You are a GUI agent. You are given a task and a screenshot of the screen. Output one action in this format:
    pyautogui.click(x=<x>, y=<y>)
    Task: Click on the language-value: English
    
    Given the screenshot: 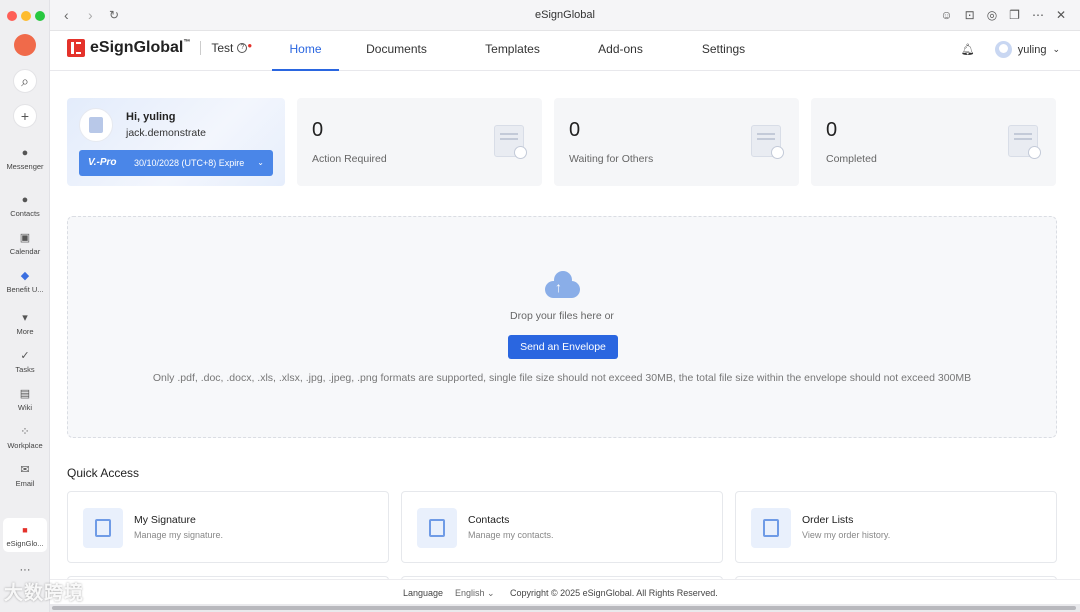 What is the action you would take?
    pyautogui.click(x=470, y=593)
    